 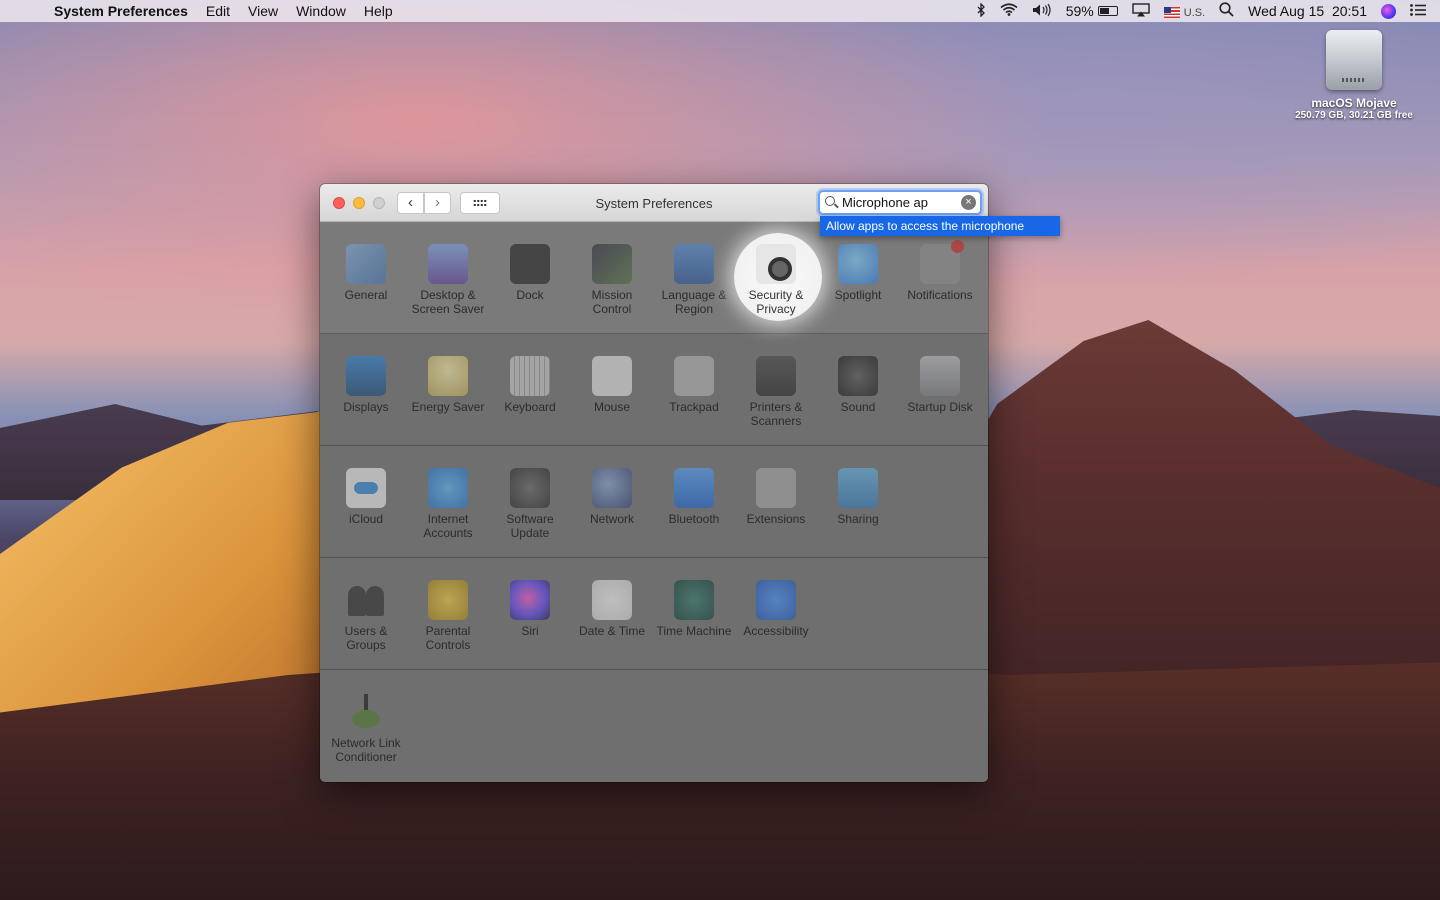 What do you see at coordinates (366, 295) in the screenshot?
I see `pane-label: General` at bounding box center [366, 295].